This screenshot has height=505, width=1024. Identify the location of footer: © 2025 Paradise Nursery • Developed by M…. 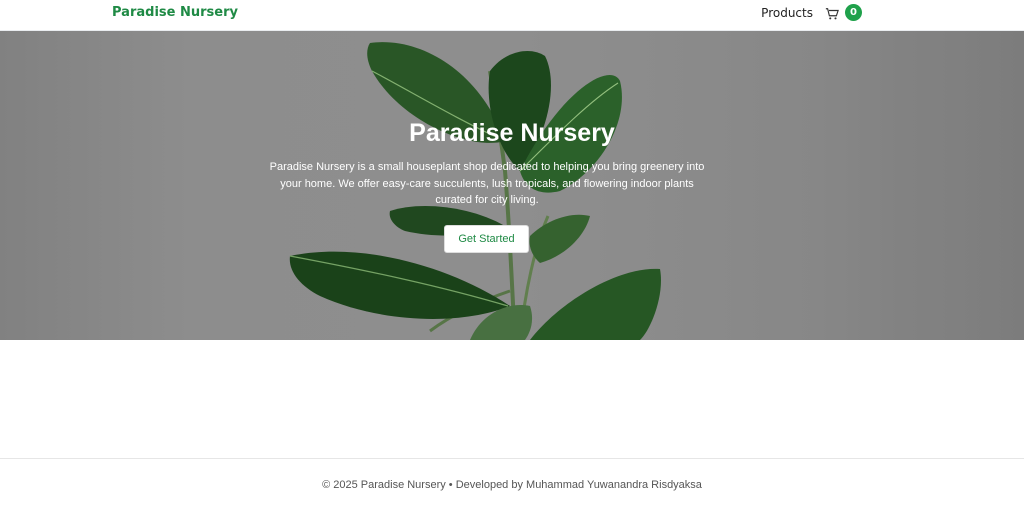
(512, 481).